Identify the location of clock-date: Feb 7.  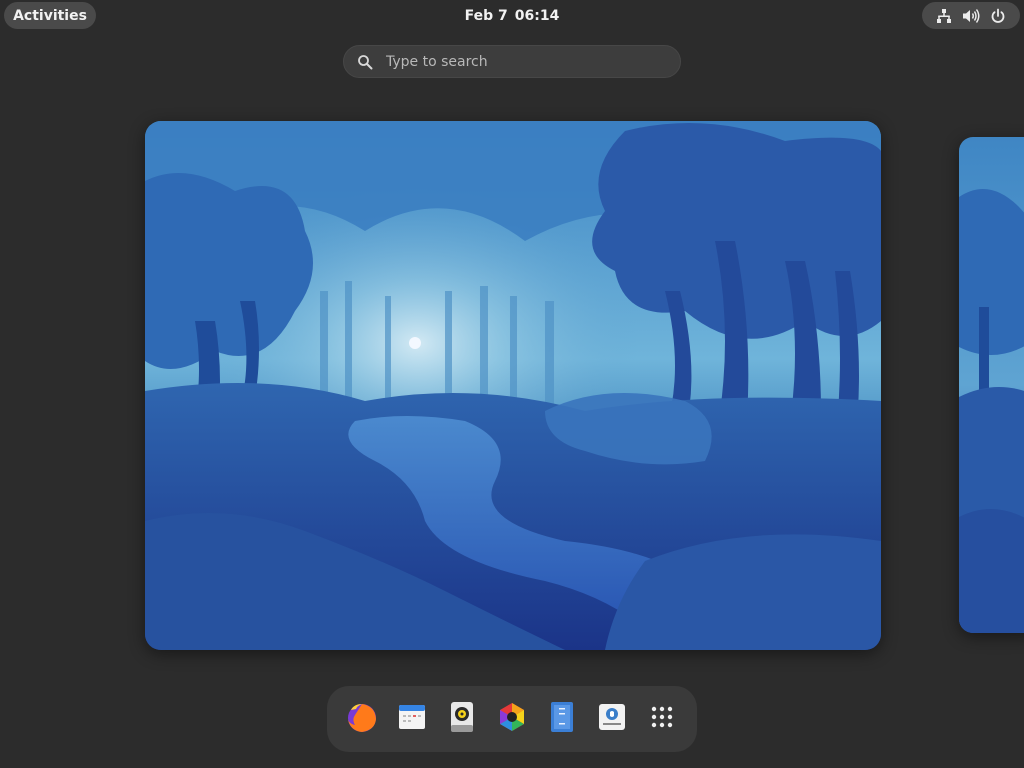
(486, 16).